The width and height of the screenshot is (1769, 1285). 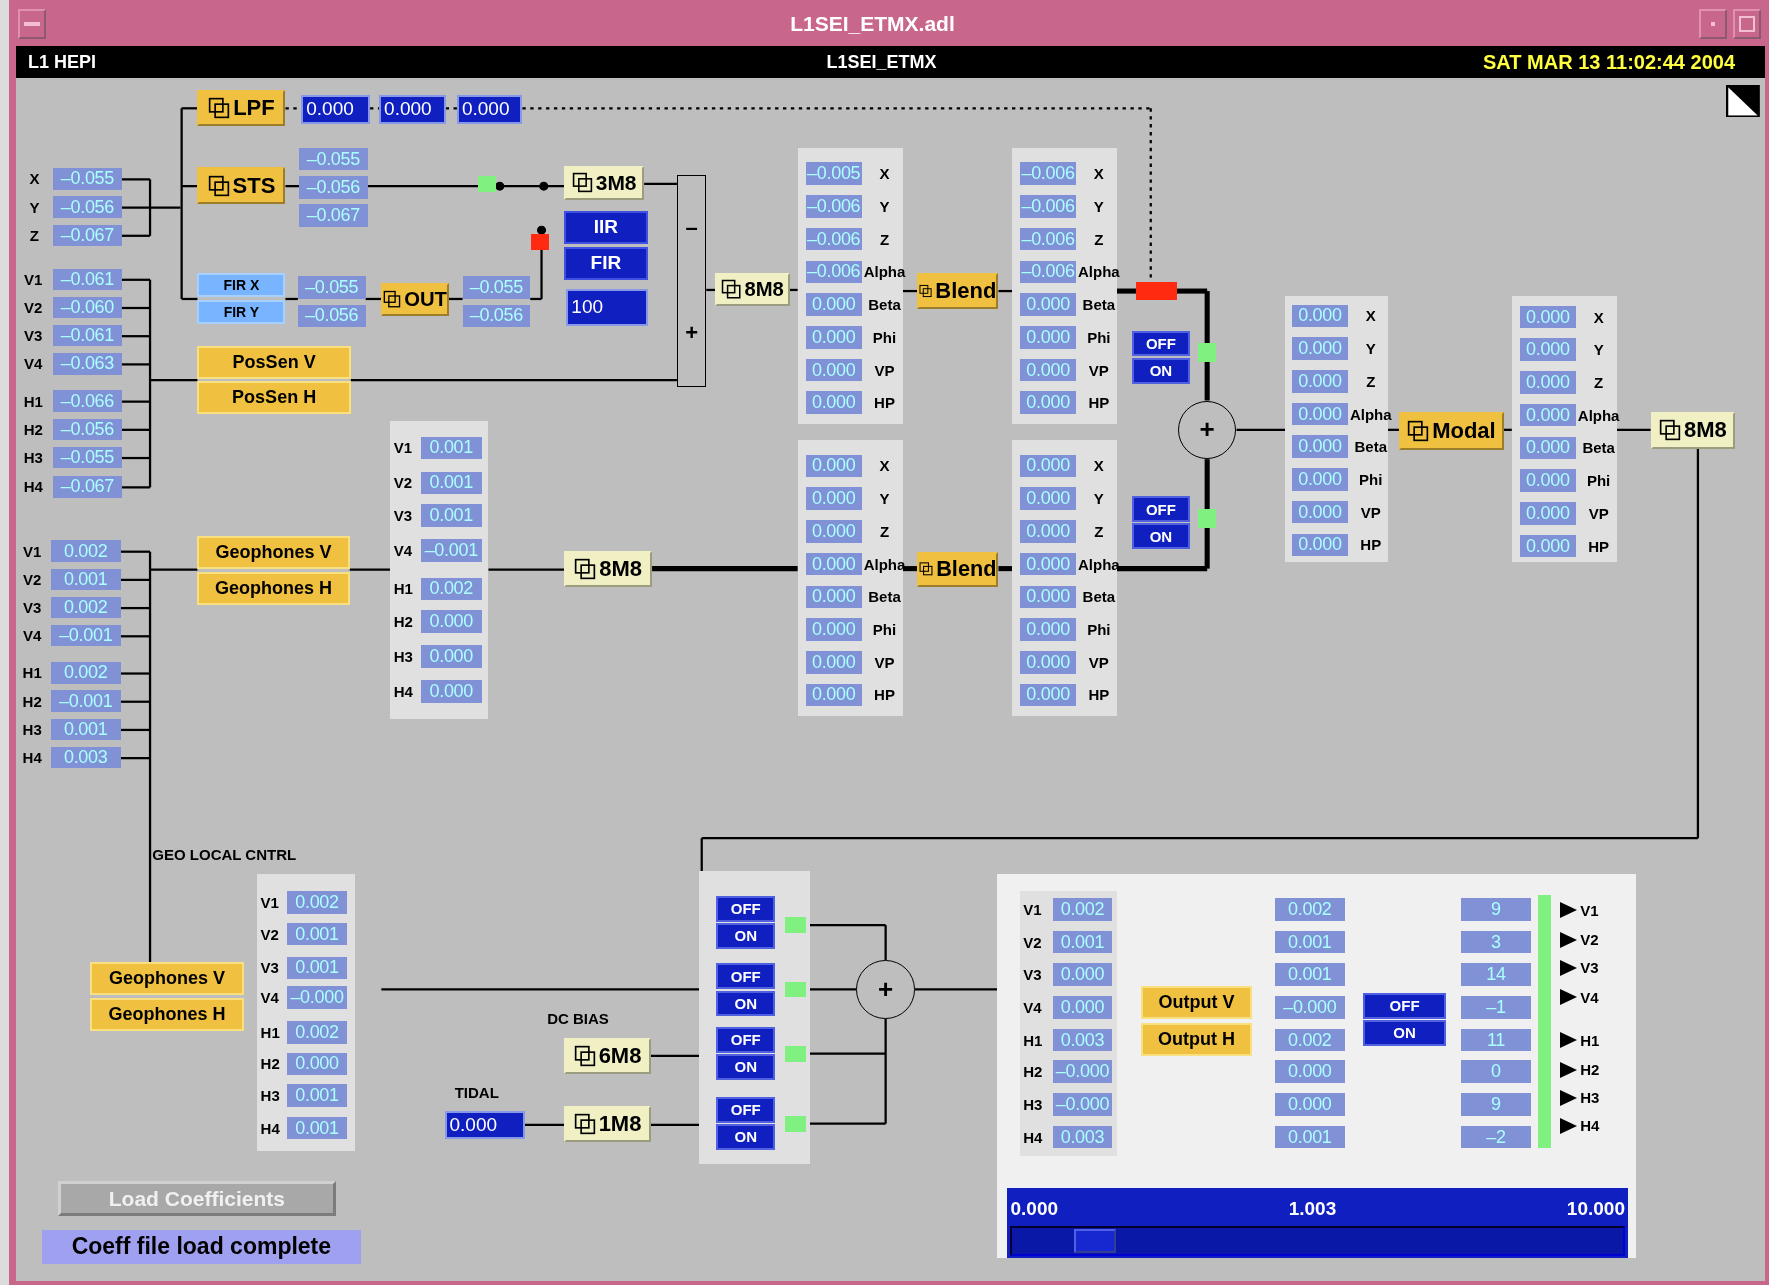 What do you see at coordinates (1371, 414) in the screenshot?
I see `channel-label: Alpha` at bounding box center [1371, 414].